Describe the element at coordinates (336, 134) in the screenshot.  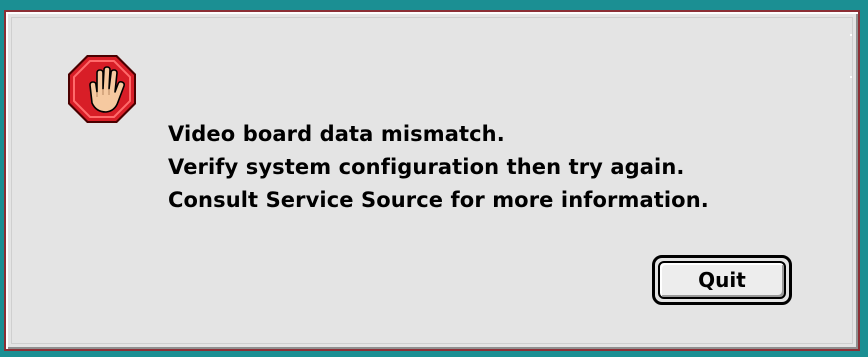
I see `message-line-1: Video board data mismatch.` at that location.